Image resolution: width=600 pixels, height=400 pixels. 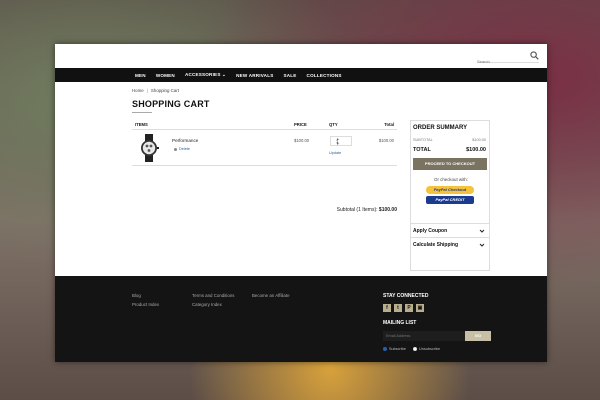 I want to click on breadcrumb: Home | Shopping Cart, so click(x=155, y=90).